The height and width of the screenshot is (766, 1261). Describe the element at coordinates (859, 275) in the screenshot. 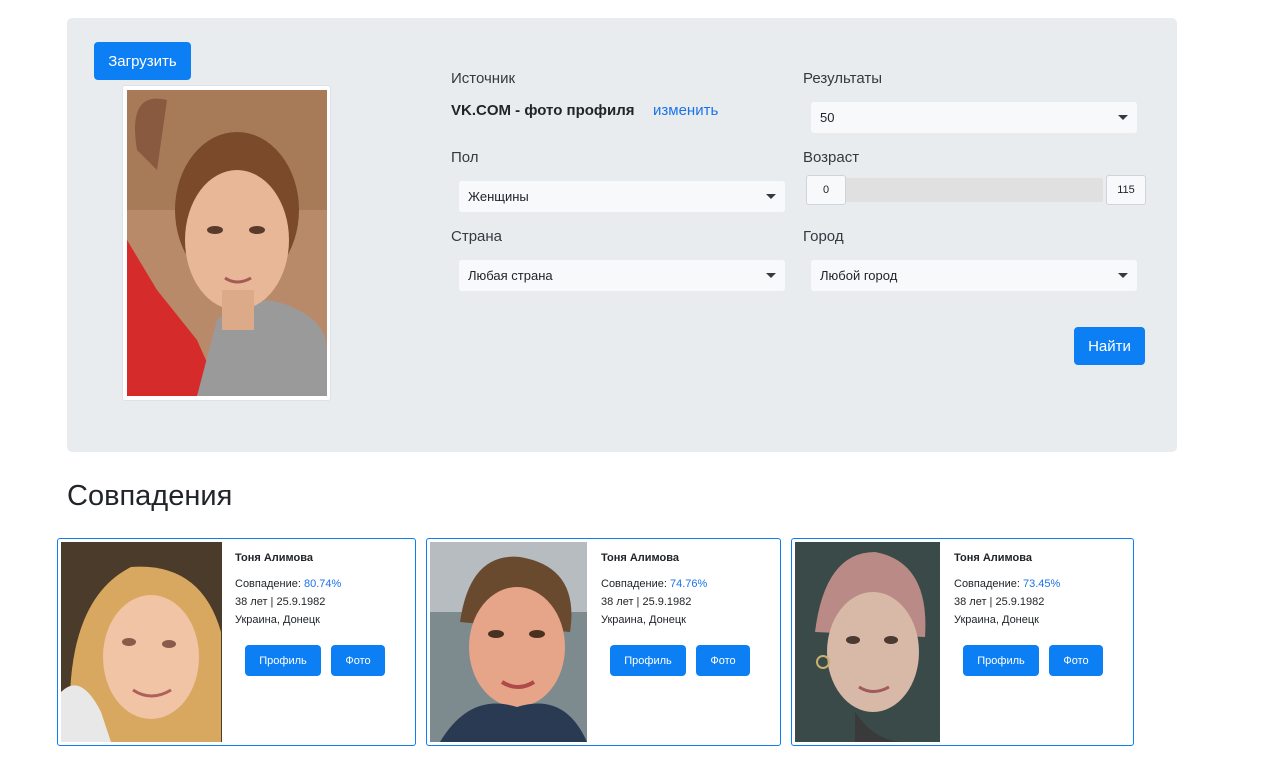

I see `city-select-value: Любой город` at that location.